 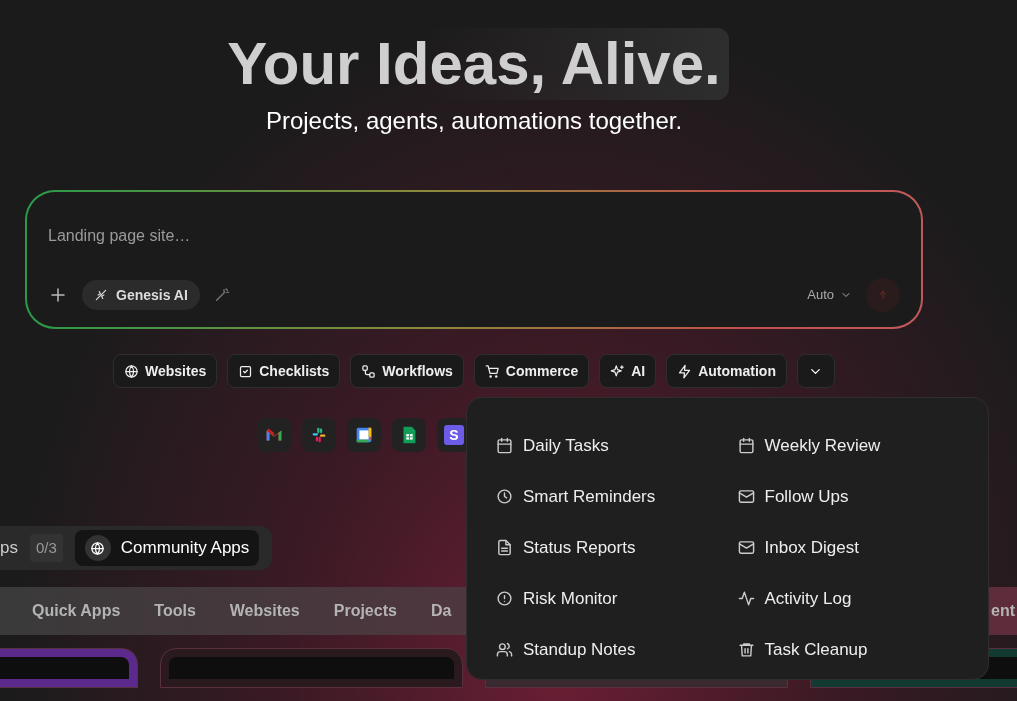 What do you see at coordinates (726, 371) in the screenshot?
I see `category-chip: Automation` at bounding box center [726, 371].